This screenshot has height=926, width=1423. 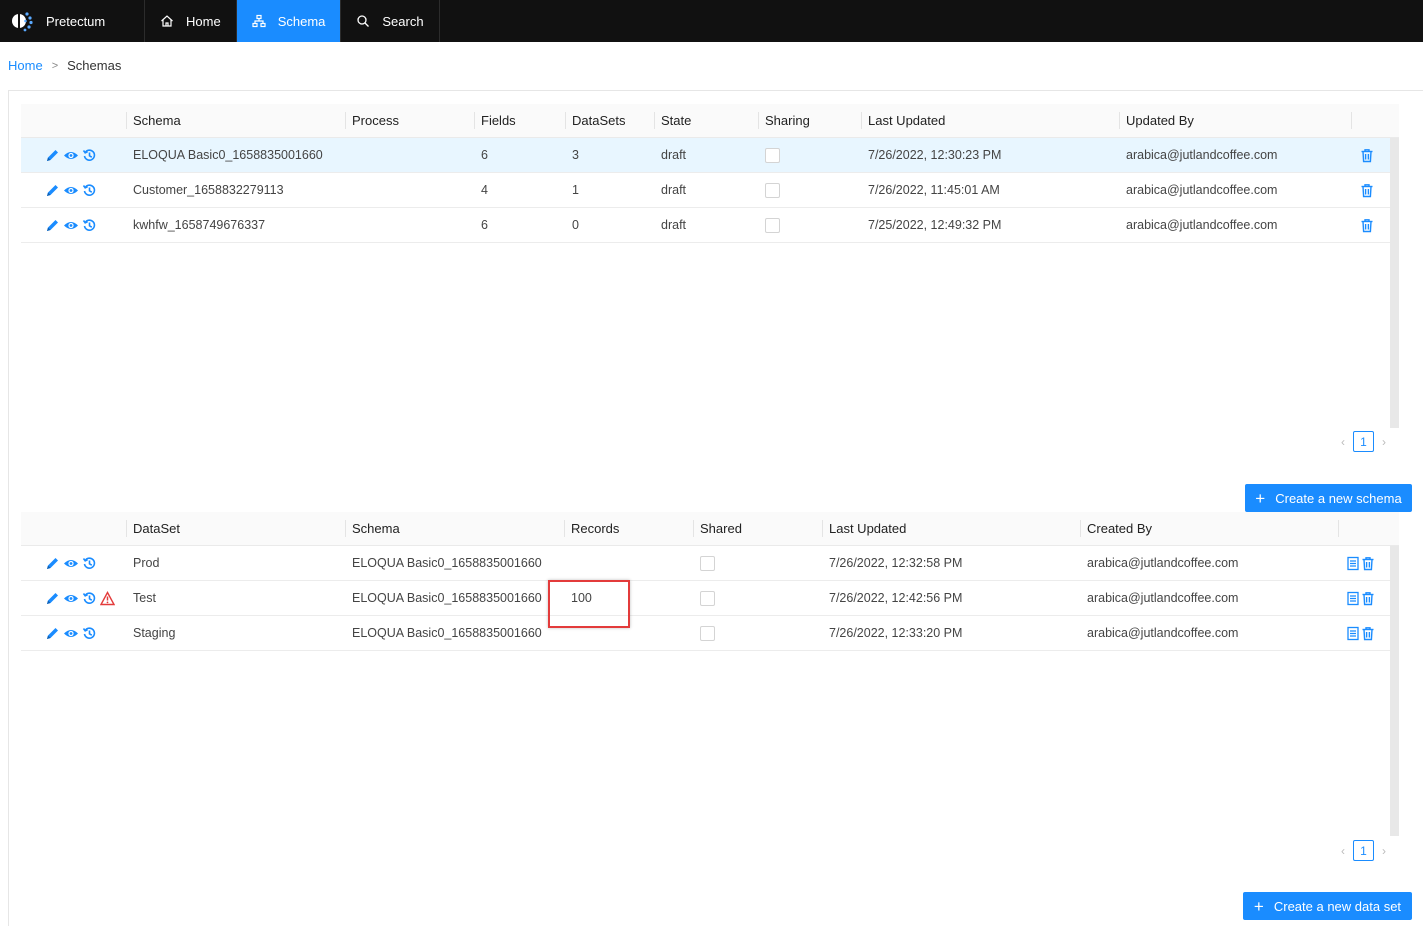 What do you see at coordinates (208, 190) in the screenshot?
I see `schema-name-cell: Customer_1658832279113` at bounding box center [208, 190].